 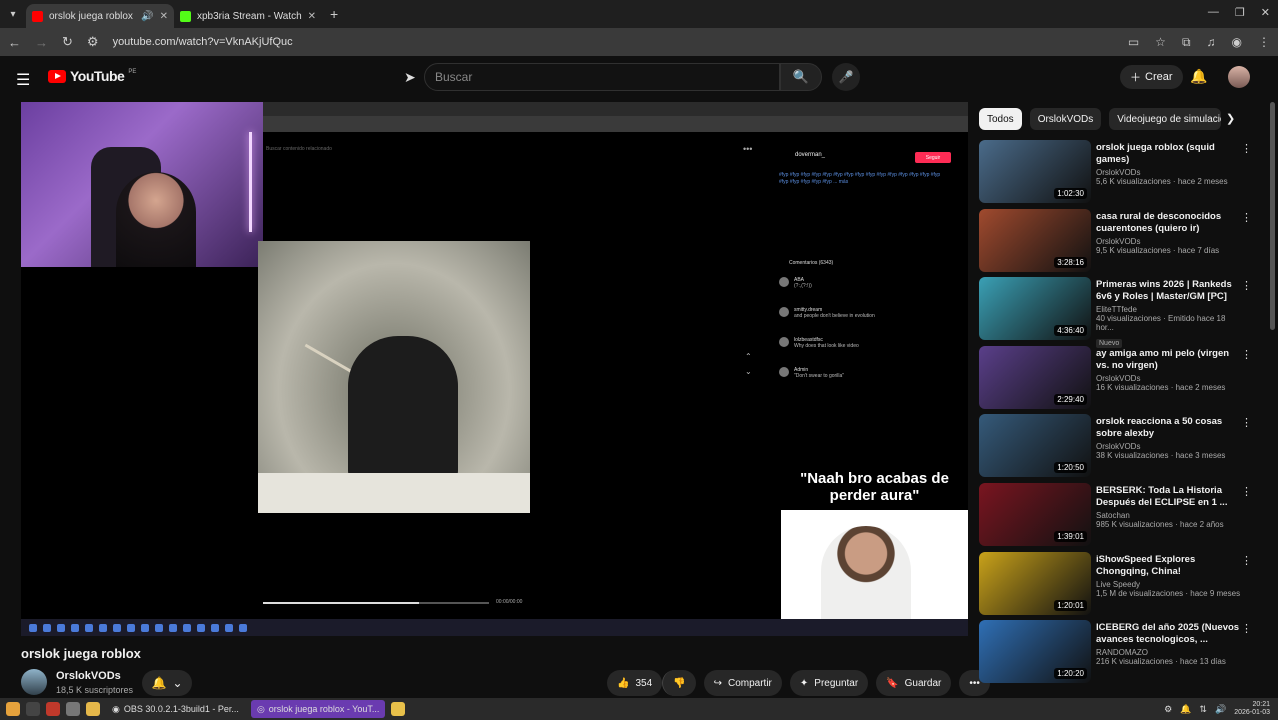 I want to click on clock: 20:21 2026-01-03, so click(x=1252, y=709).